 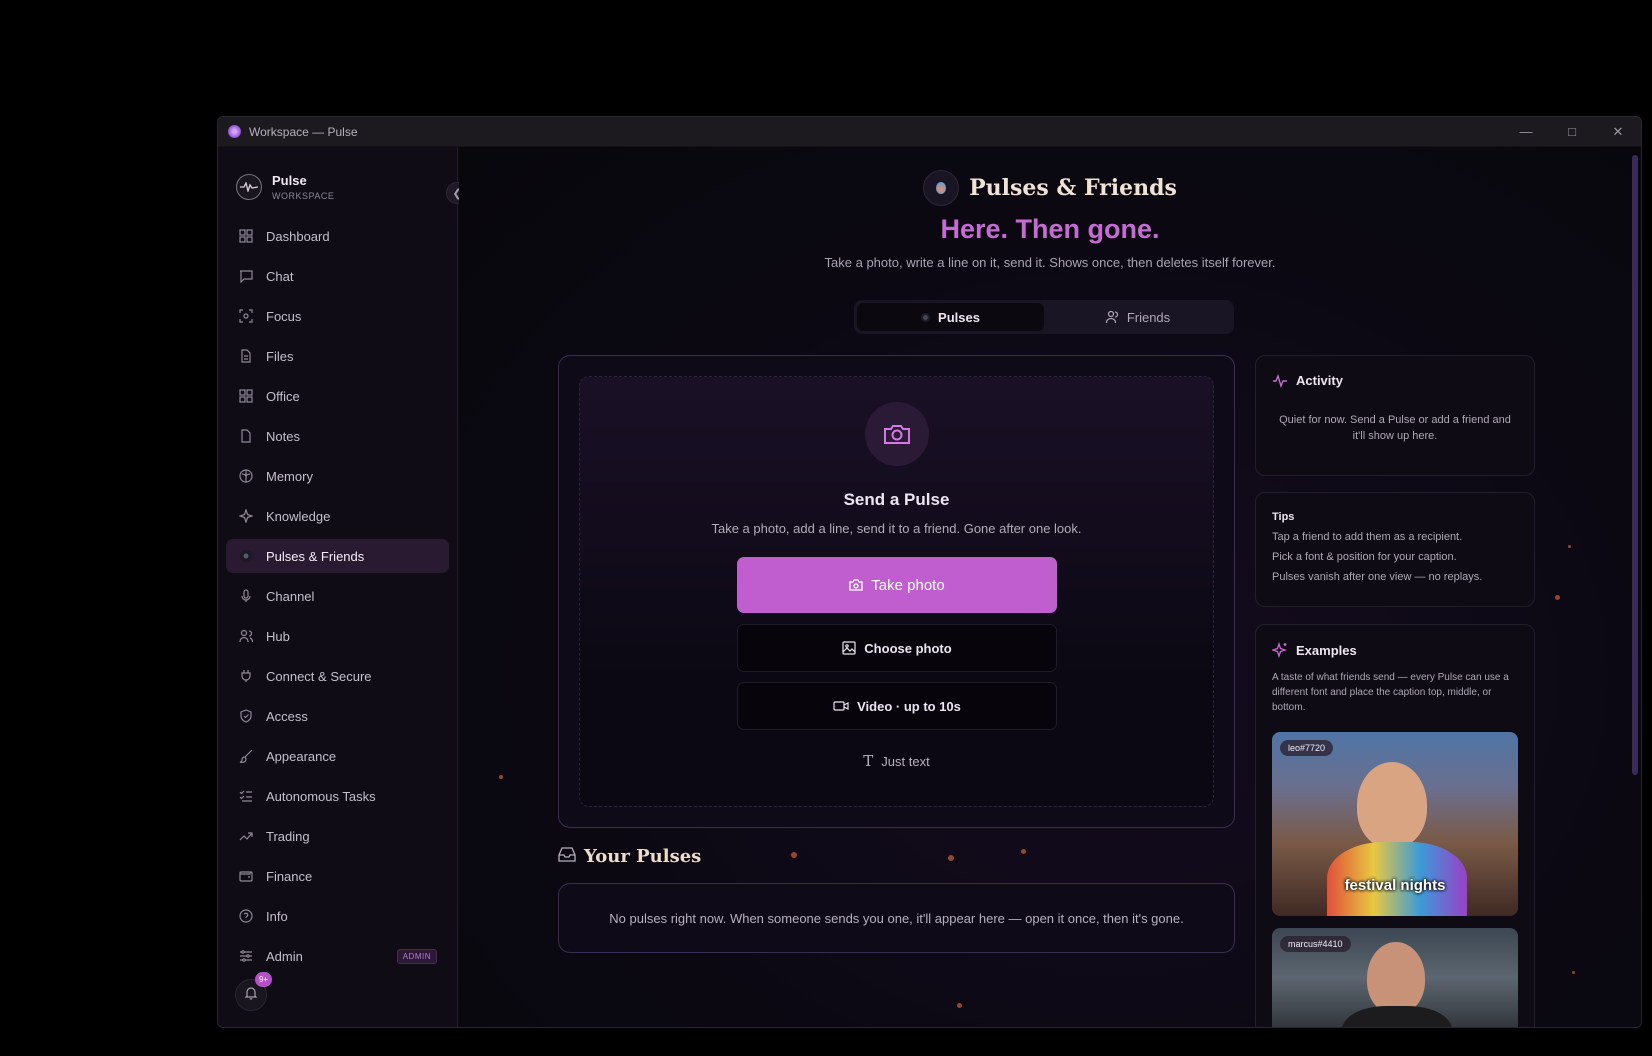 What do you see at coordinates (1280, 380) in the screenshot?
I see `activity-icon` at bounding box center [1280, 380].